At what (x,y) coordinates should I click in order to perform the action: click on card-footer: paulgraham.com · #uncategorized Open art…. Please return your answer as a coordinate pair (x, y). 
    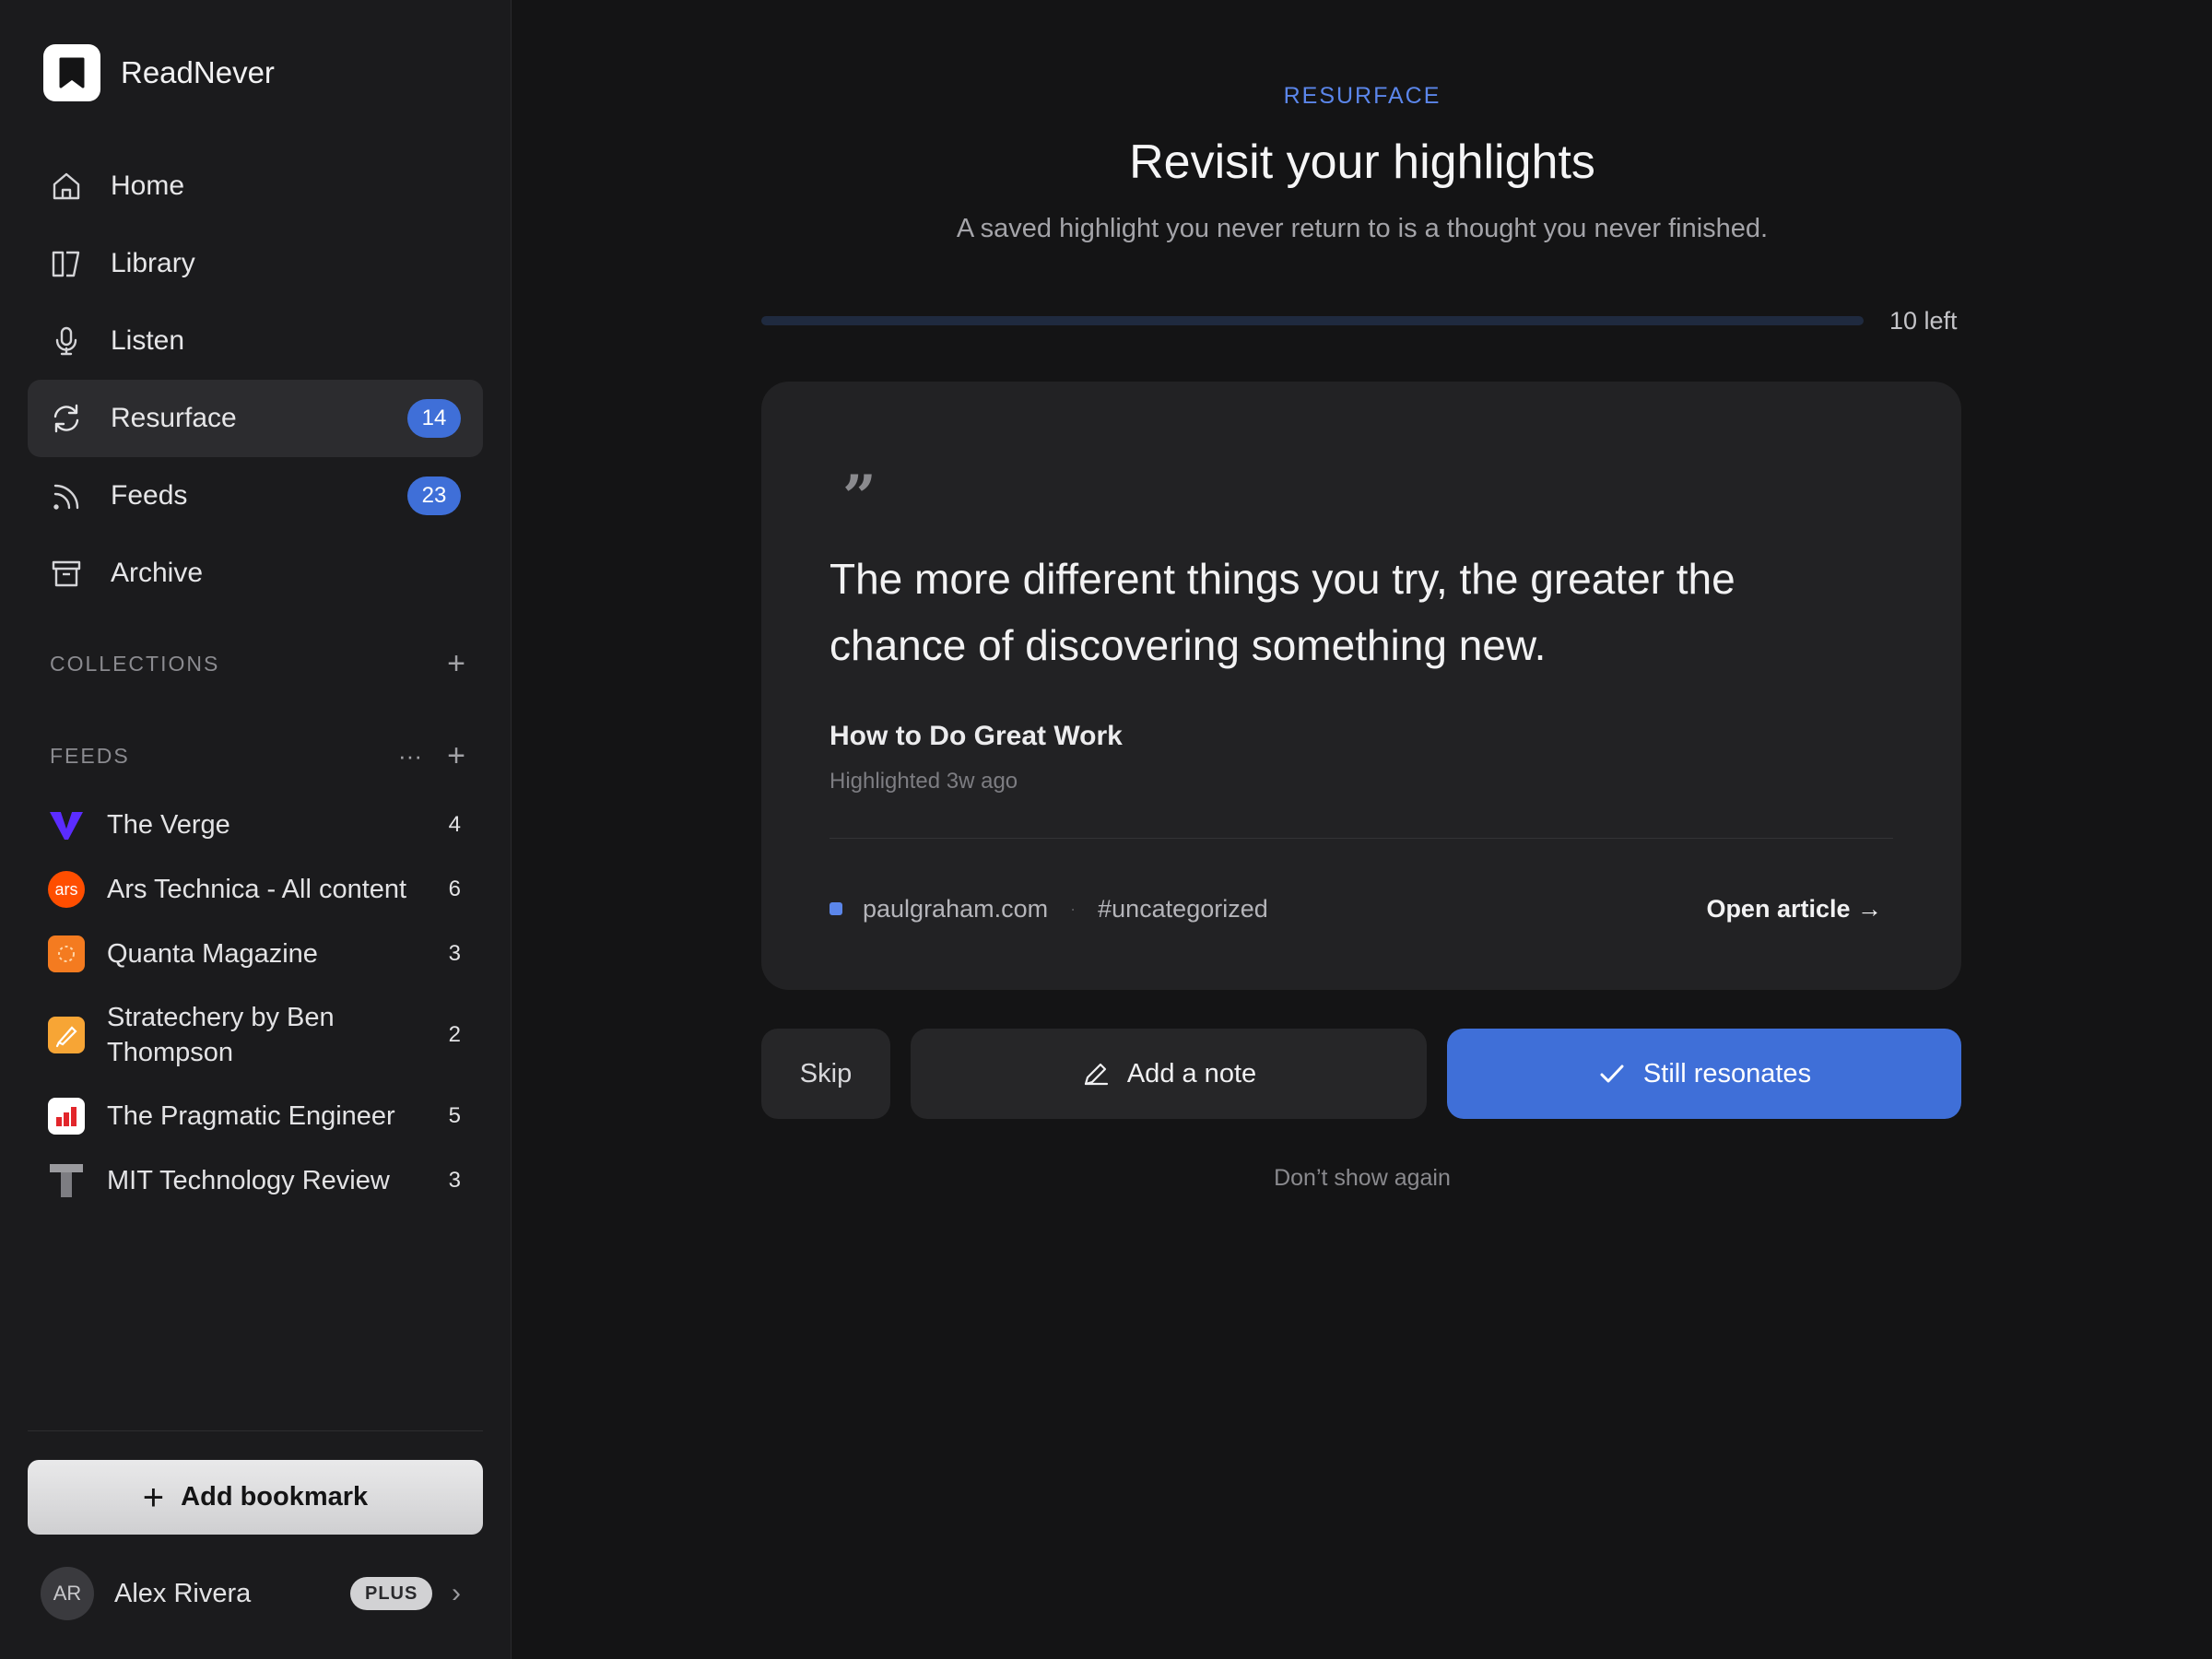
    Looking at the image, I should click on (1361, 908).